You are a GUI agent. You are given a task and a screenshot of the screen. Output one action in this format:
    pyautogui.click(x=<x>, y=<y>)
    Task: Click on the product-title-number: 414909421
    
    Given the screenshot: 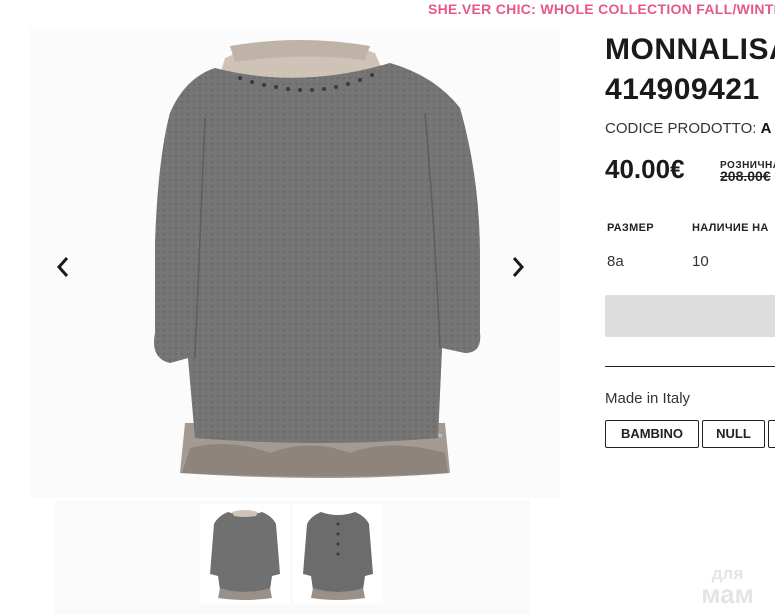 What is the action you would take?
    pyautogui.click(x=682, y=89)
    